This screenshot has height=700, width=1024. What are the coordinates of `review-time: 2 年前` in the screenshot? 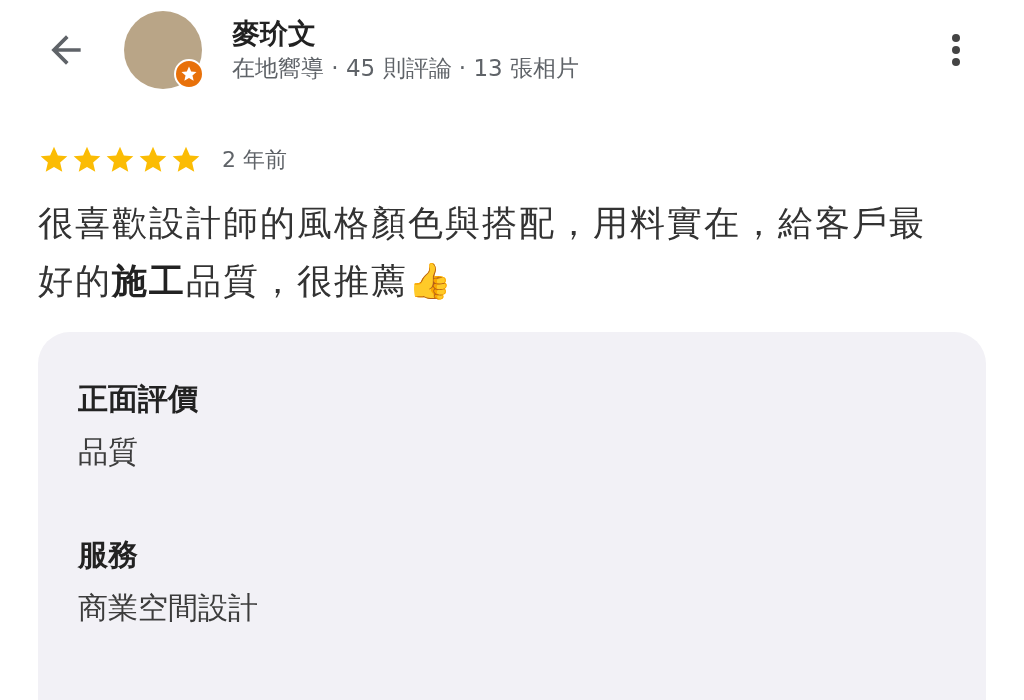 It's located at (254, 160).